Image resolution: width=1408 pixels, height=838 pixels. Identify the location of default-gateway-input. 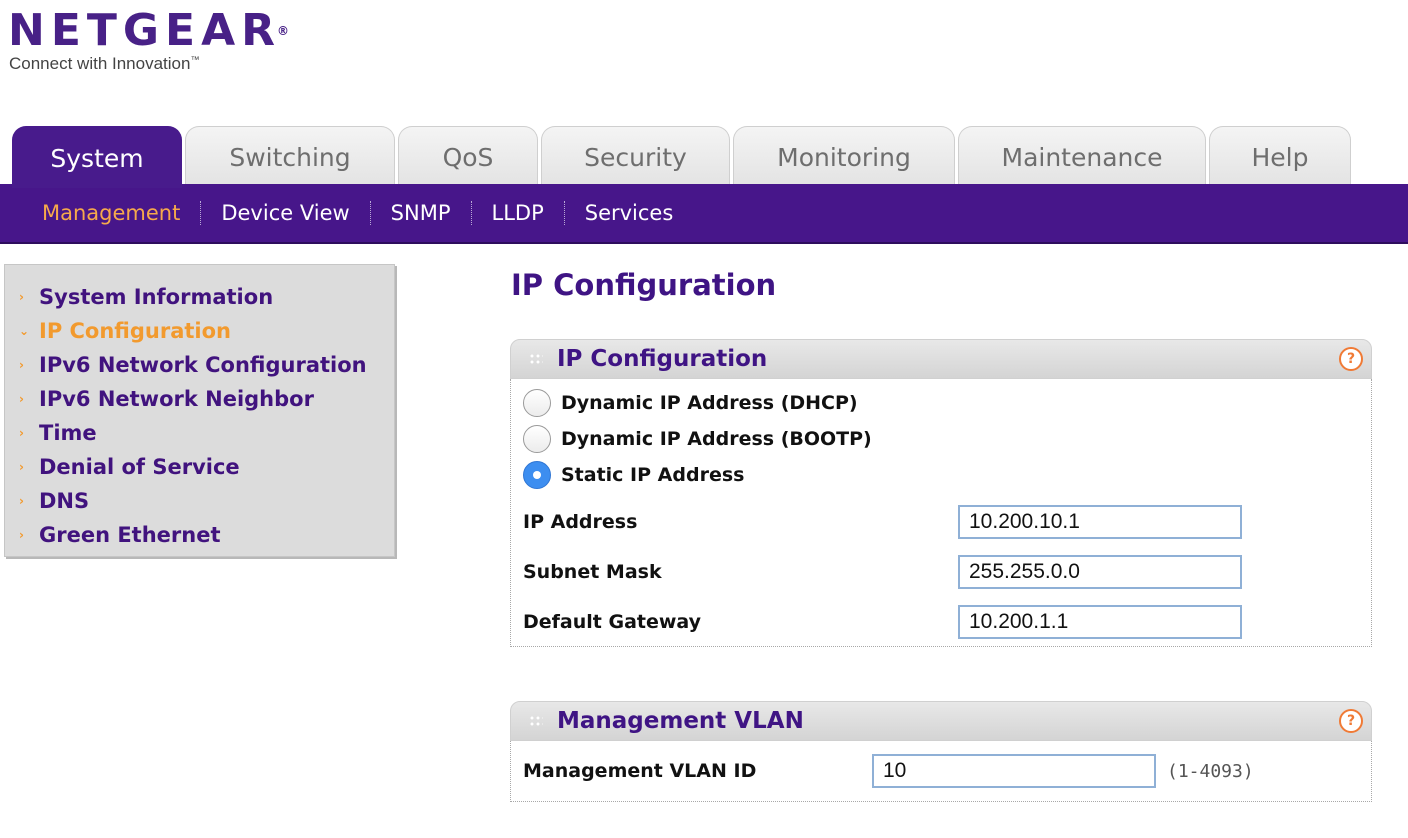
(1100, 622).